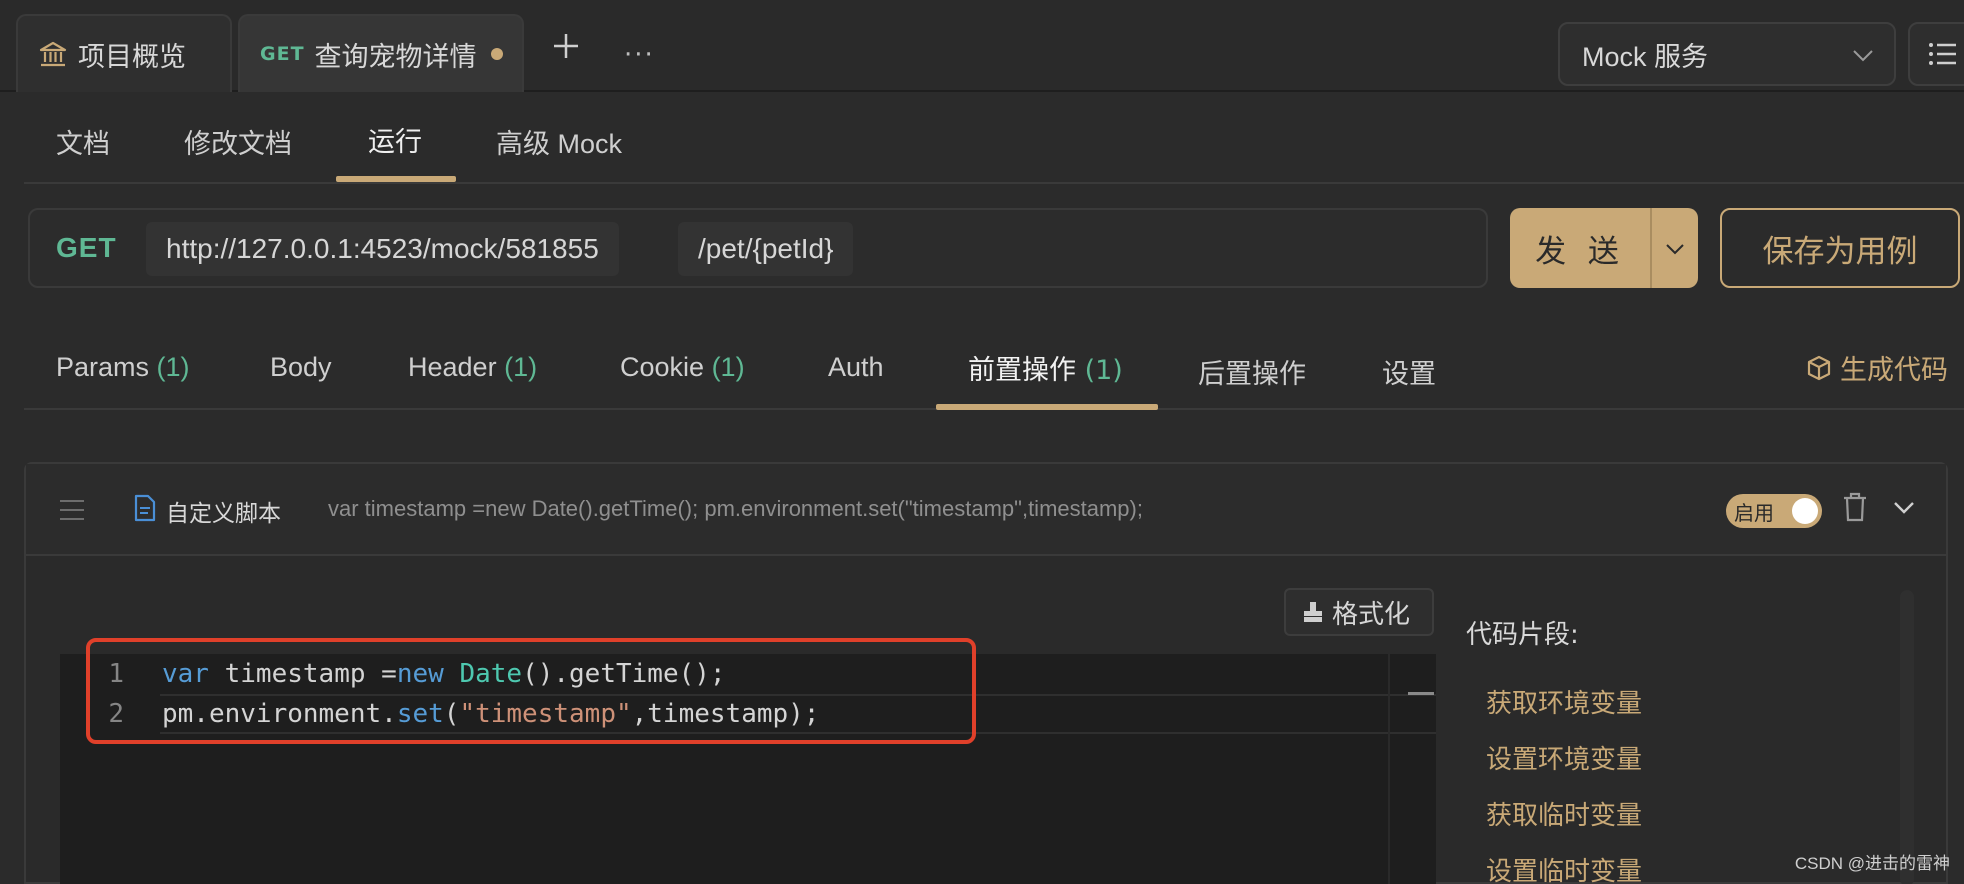  Describe the element at coordinates (238, 141) in the screenshot. I see `tab-edit-doc: 修改文档` at that location.